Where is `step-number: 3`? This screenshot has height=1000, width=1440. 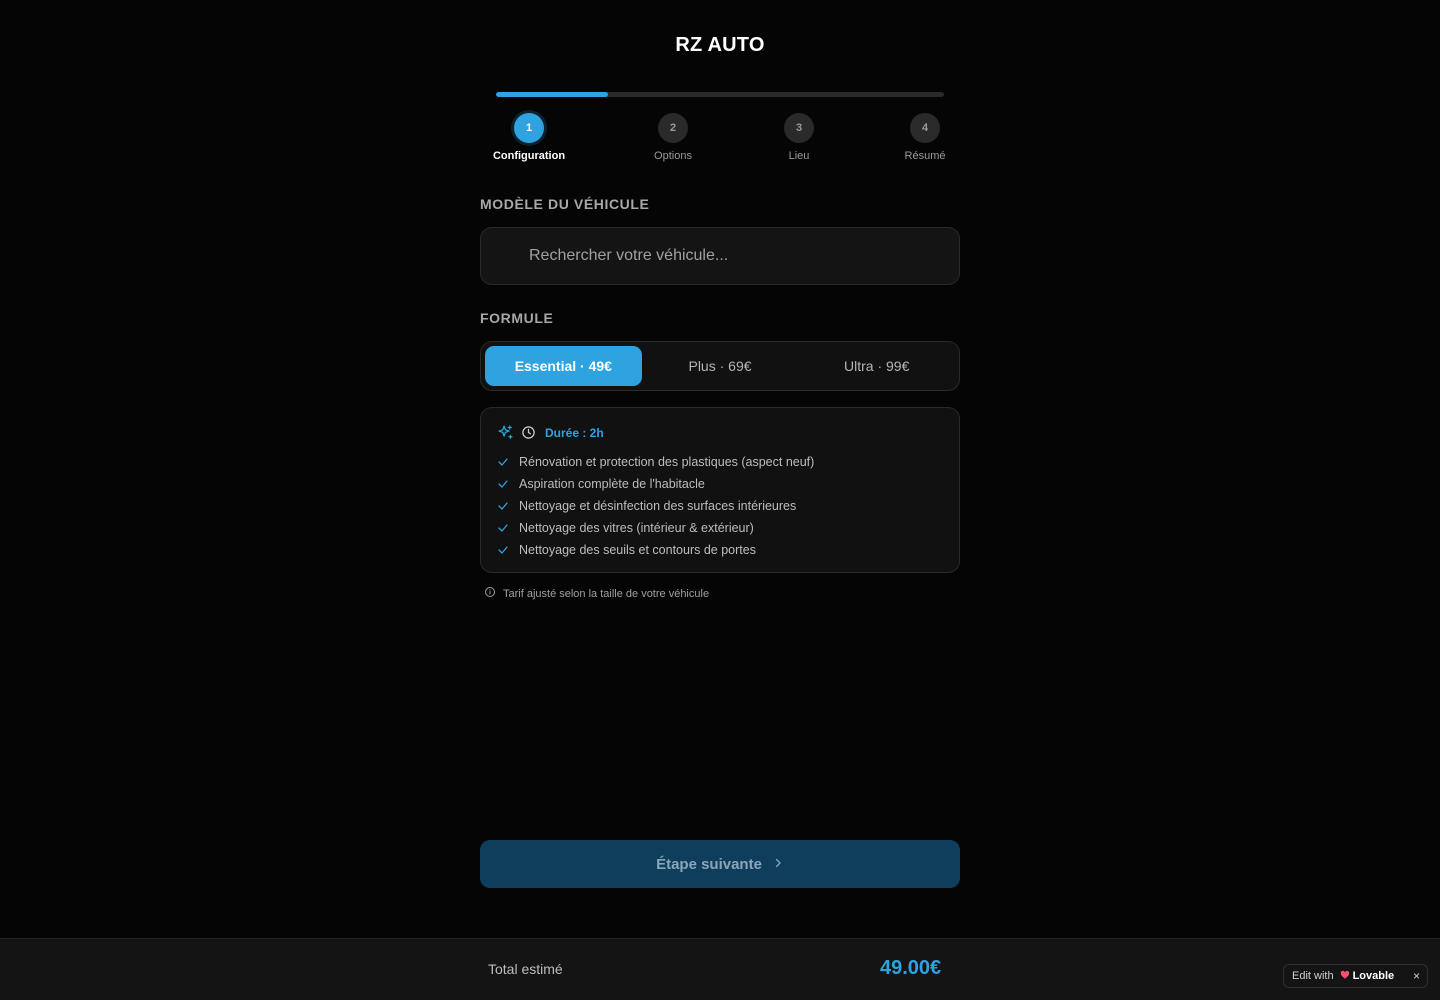 step-number: 3 is located at coordinates (799, 128).